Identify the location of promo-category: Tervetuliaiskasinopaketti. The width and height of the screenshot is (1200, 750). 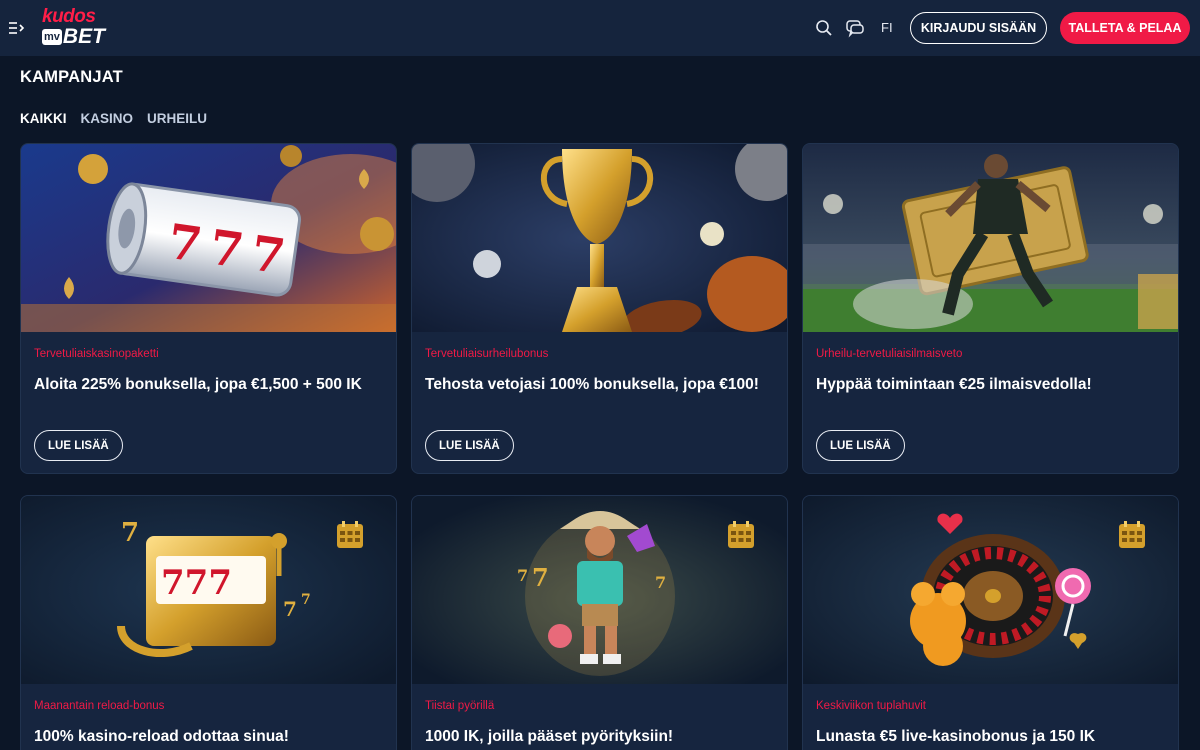
(96, 354).